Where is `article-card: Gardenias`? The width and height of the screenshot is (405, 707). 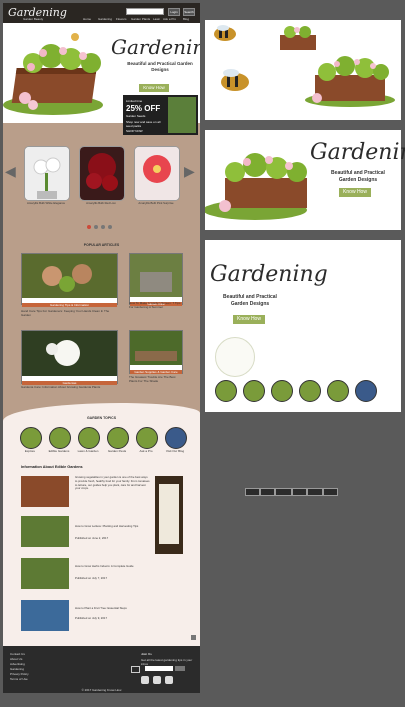 article-card: Gardenias is located at coordinates (69, 357).